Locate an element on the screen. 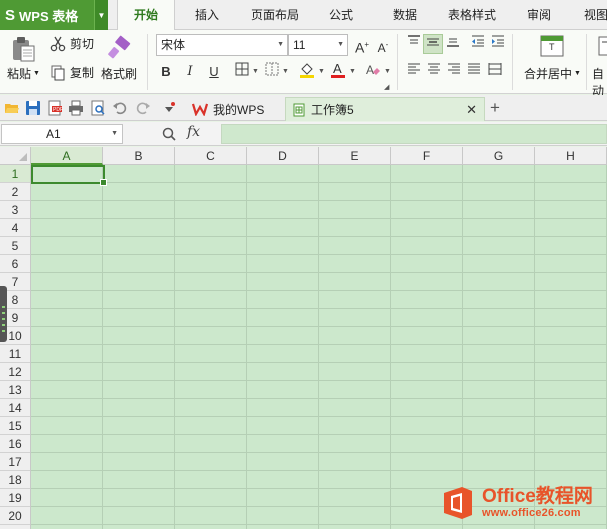  app-menu-dropdown-icon: ▼ is located at coordinates (101, 15).